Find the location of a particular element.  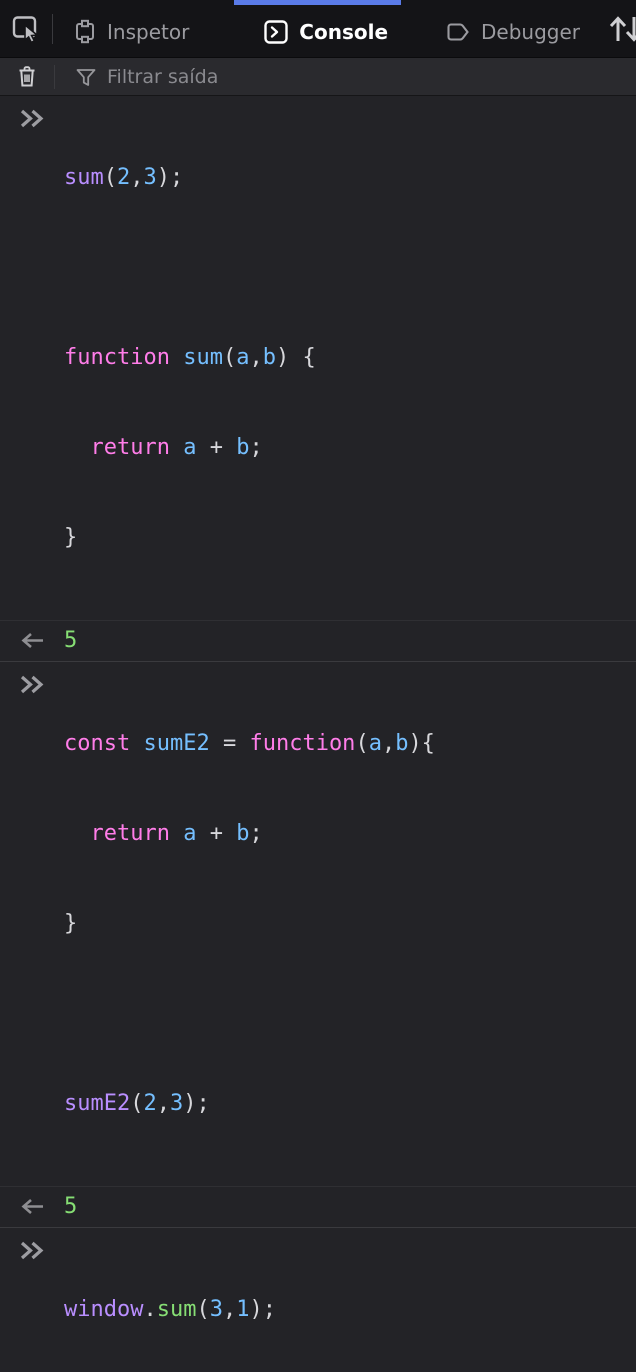

element-picker-icon is located at coordinates (26, 28).